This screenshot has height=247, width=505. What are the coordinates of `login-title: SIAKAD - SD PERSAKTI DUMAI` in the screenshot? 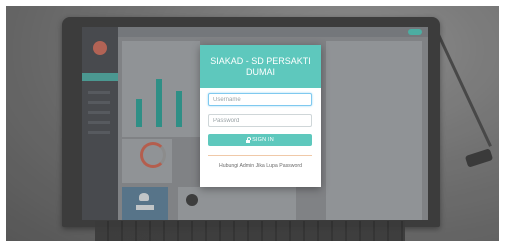 It's located at (260, 66).